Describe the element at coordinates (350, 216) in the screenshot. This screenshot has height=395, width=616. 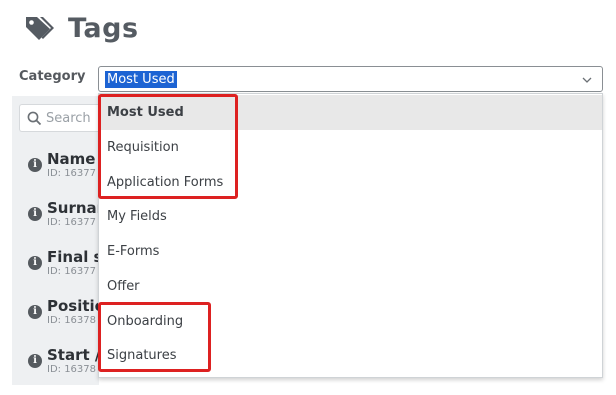
I see `option-my-fields: My Fields` at that location.